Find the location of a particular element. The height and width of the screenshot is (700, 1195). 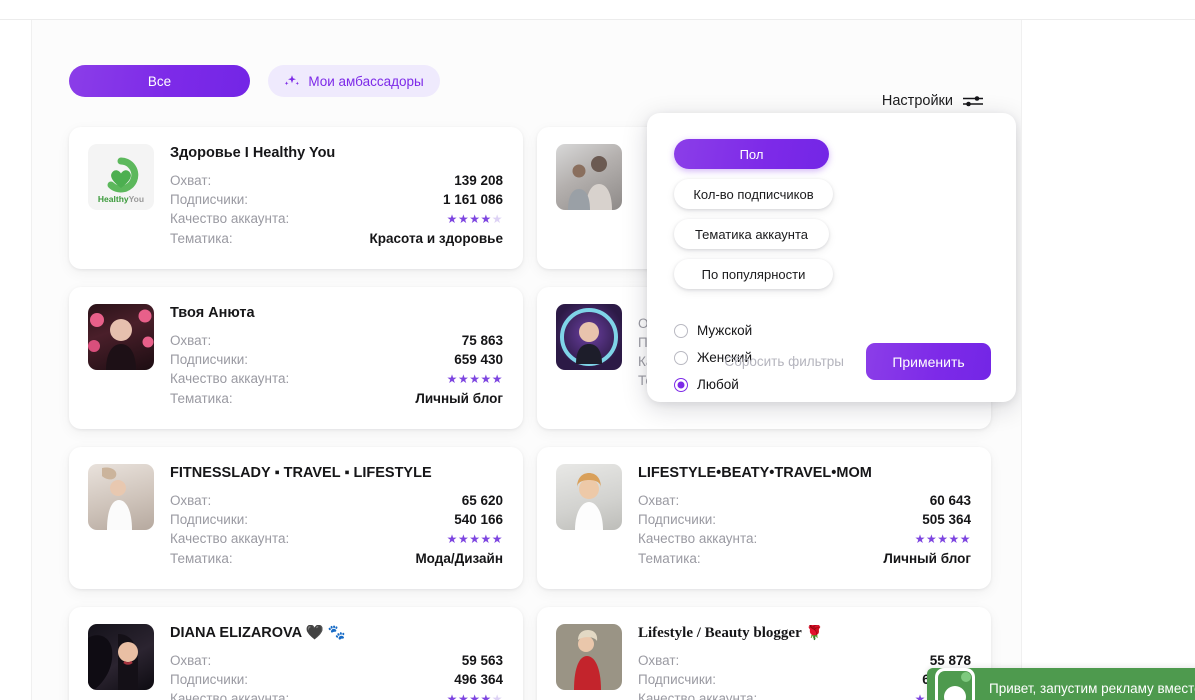

tab-all: Все is located at coordinates (159, 81).